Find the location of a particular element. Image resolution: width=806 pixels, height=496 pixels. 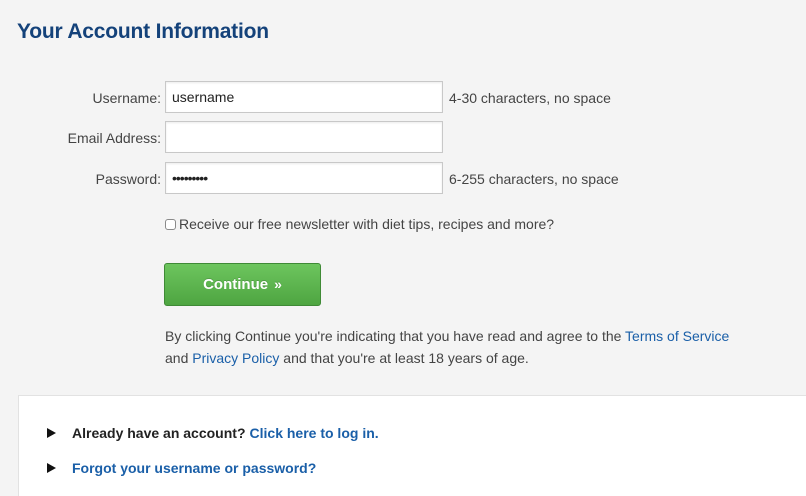

terms-of-service-link: Terms of Service is located at coordinates (677, 336).